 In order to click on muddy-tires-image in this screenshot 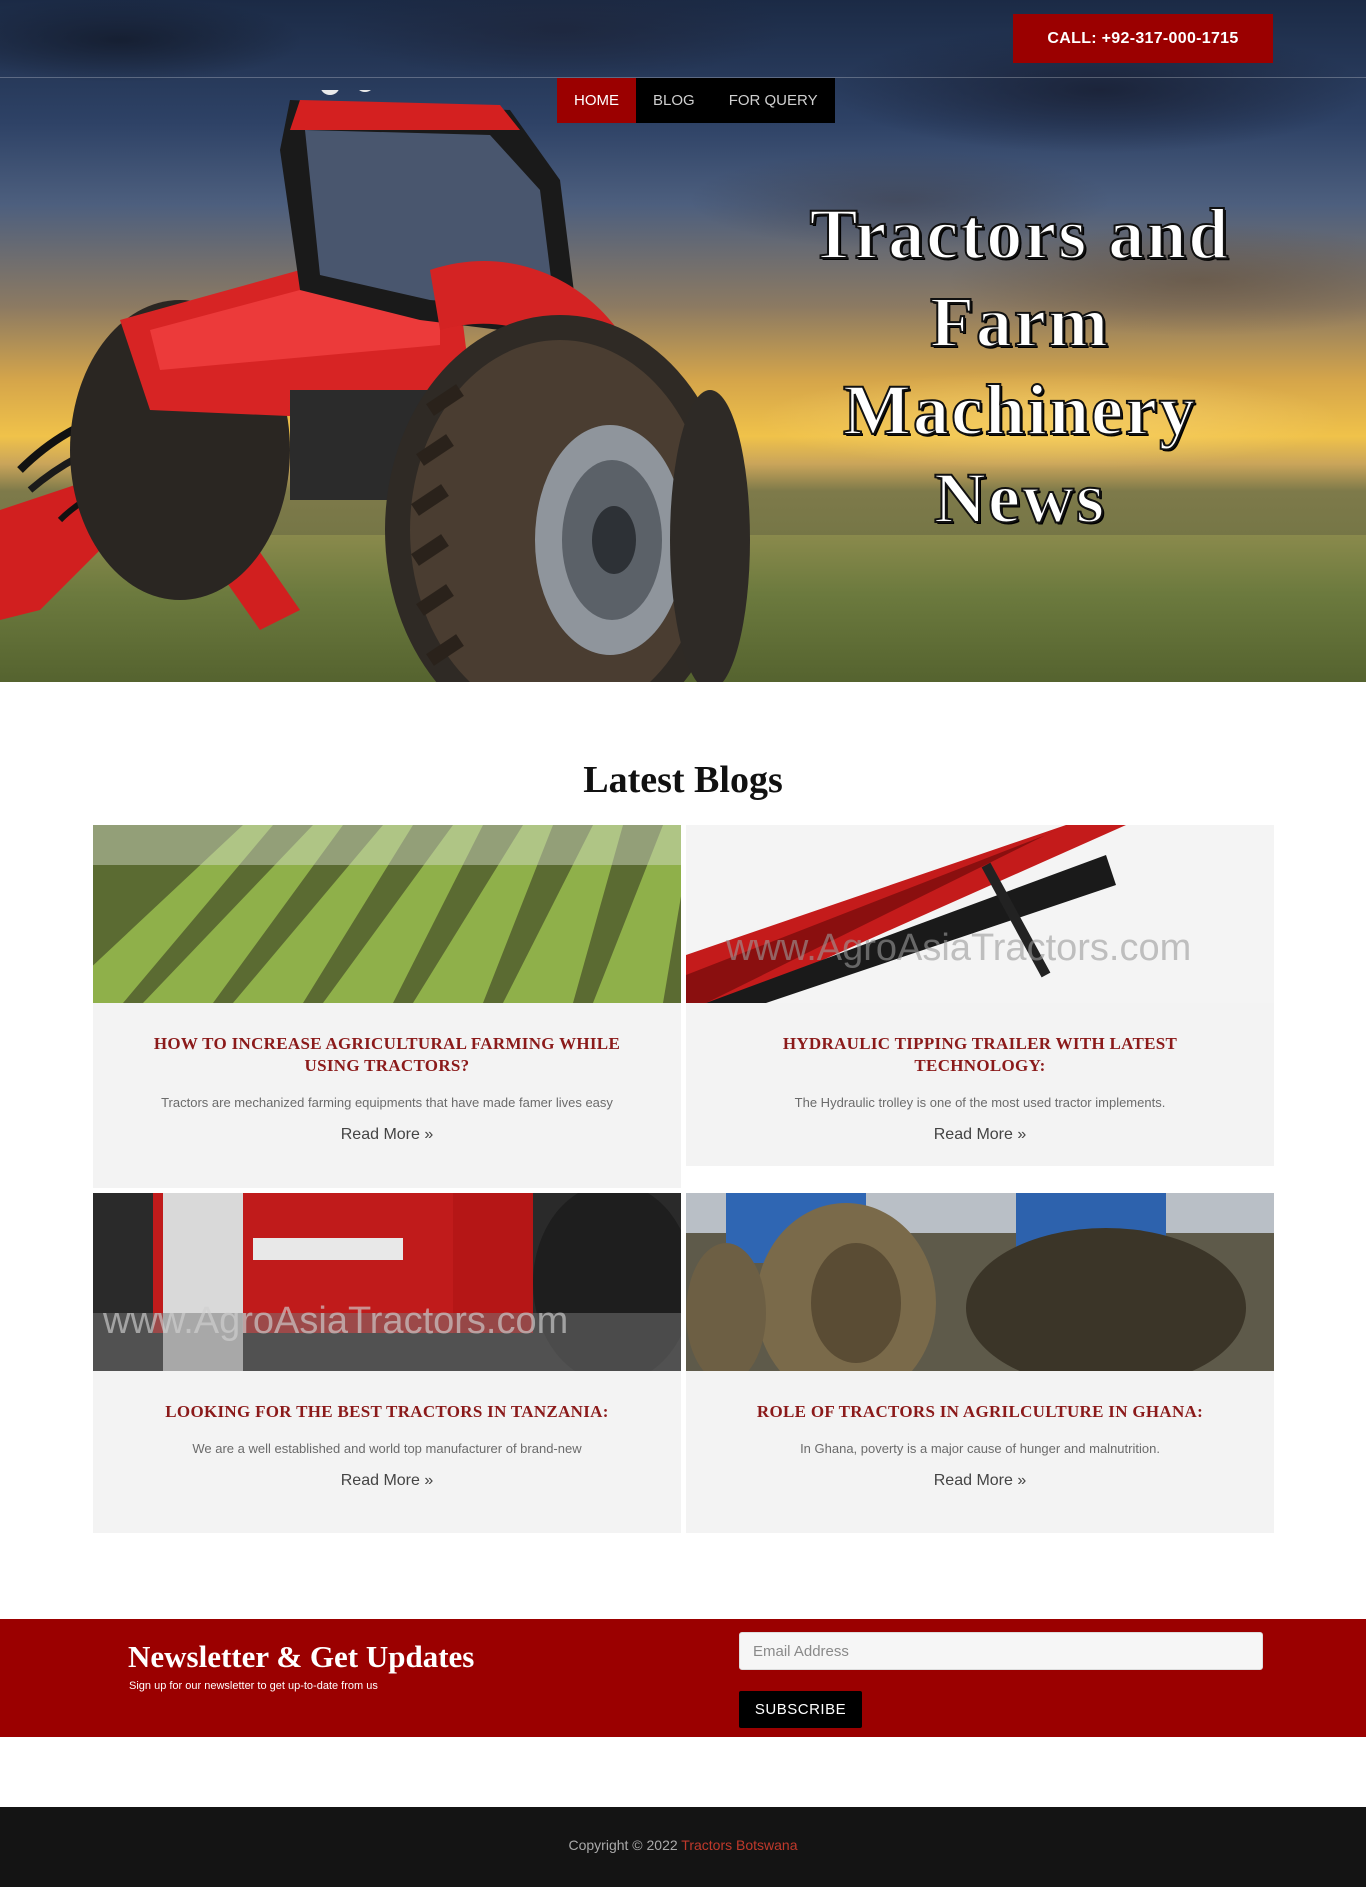, I will do `click(980, 1282)`.